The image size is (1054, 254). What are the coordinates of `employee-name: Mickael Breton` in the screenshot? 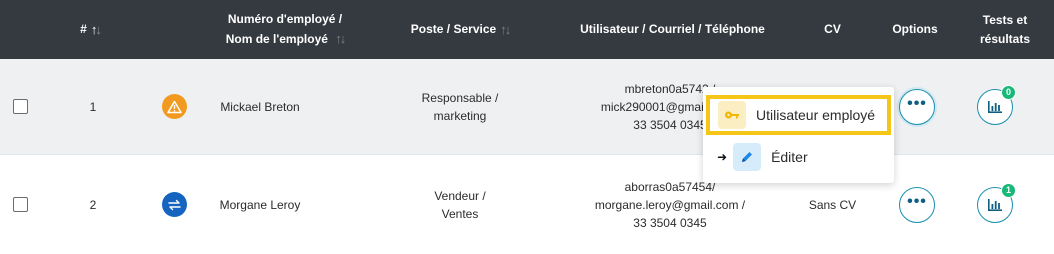 It's located at (260, 106).